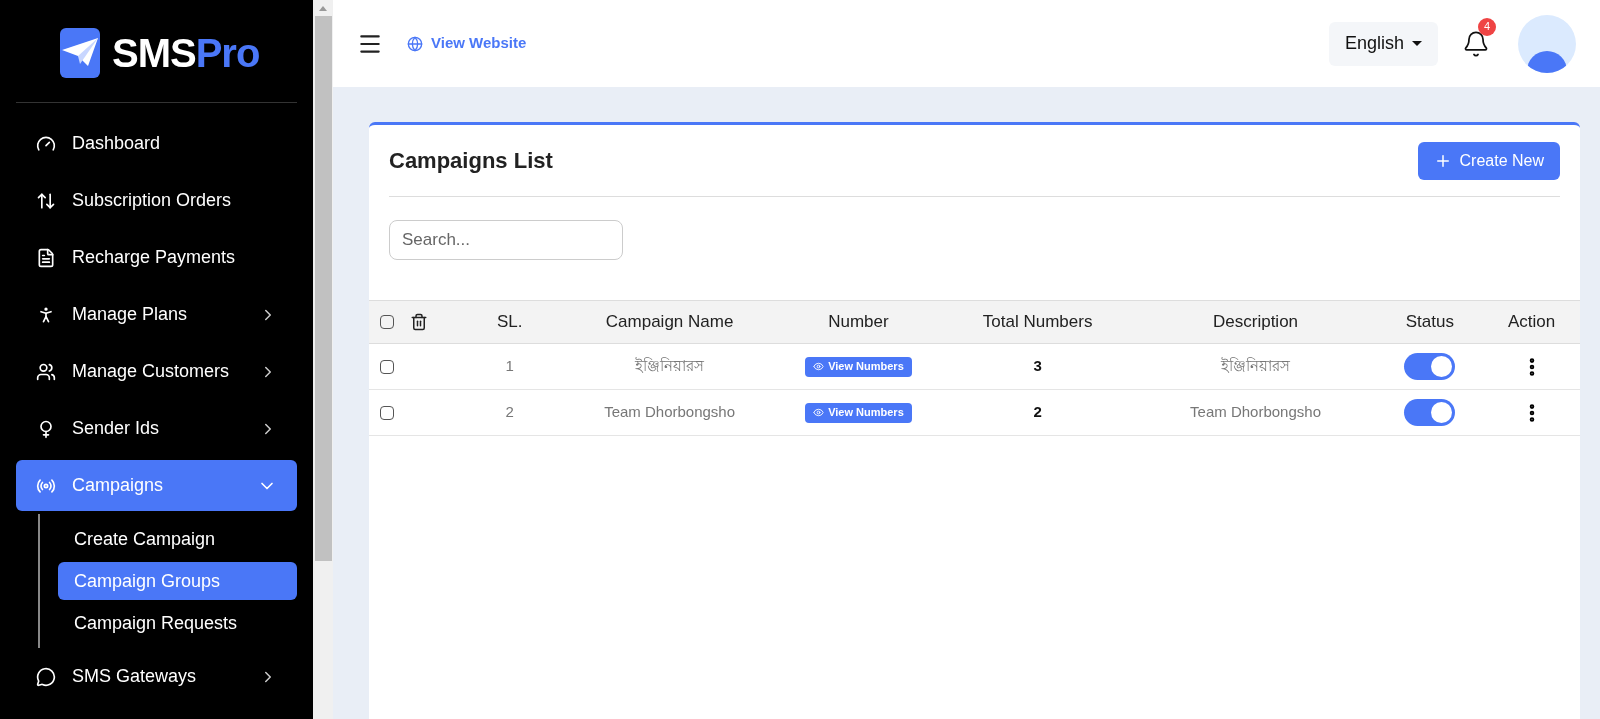  What do you see at coordinates (1488, 160) in the screenshot?
I see `create-new-button: Create New` at bounding box center [1488, 160].